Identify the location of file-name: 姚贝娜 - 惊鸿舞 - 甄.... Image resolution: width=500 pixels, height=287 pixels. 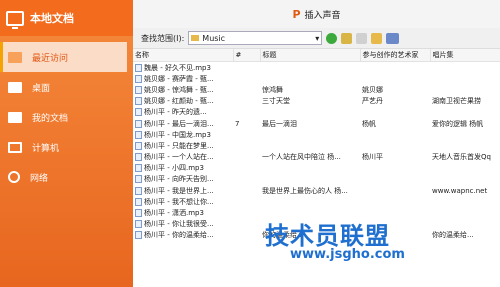
(179, 89).